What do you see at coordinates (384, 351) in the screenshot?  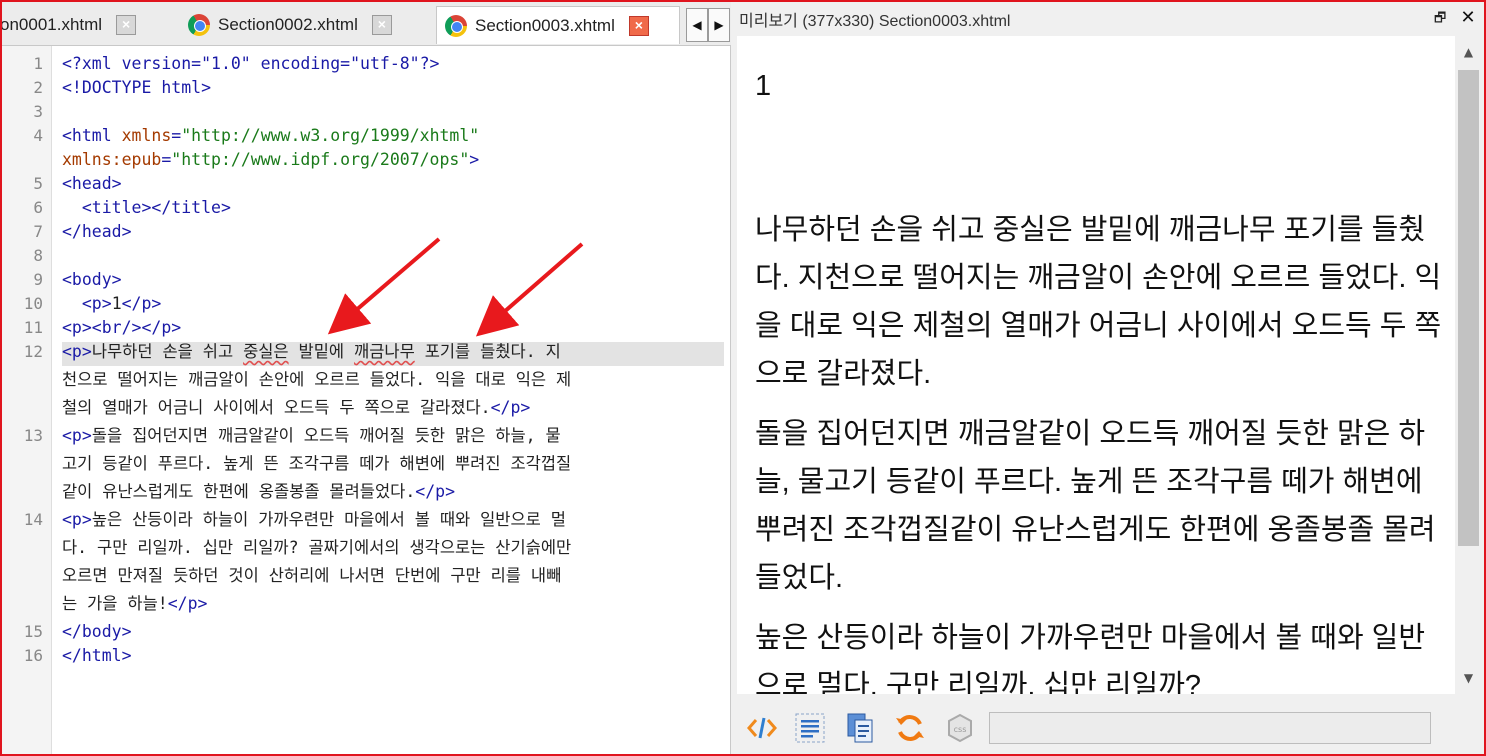 I see `spellcheck-word: 깨금나무` at bounding box center [384, 351].